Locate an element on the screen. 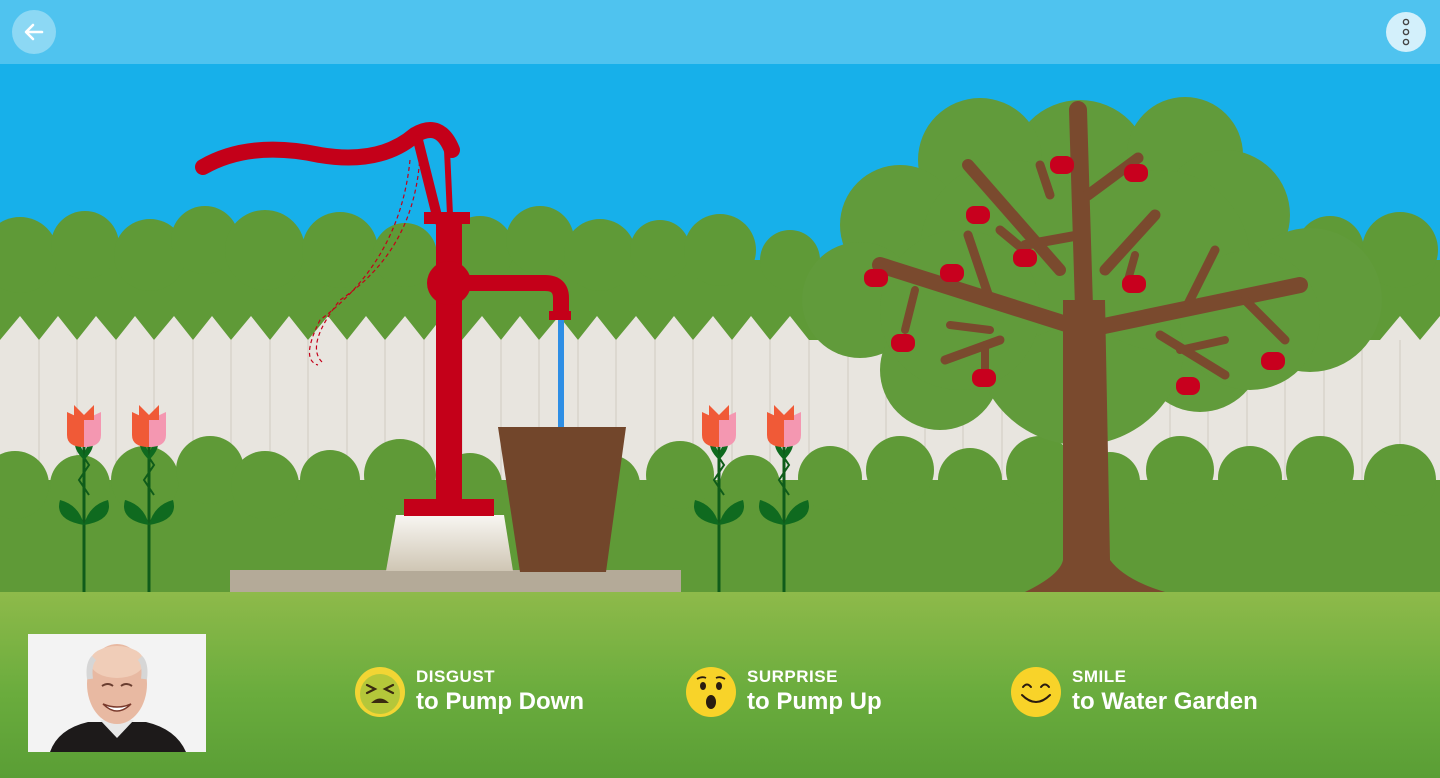 The image size is (1440, 778). pump-pedestal is located at coordinates (449, 543).